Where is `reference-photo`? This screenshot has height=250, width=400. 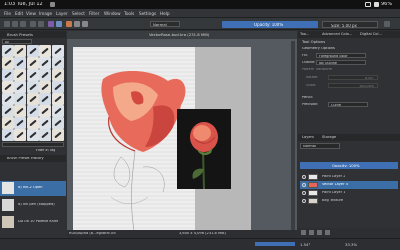 reference-photo is located at coordinates (204, 149).